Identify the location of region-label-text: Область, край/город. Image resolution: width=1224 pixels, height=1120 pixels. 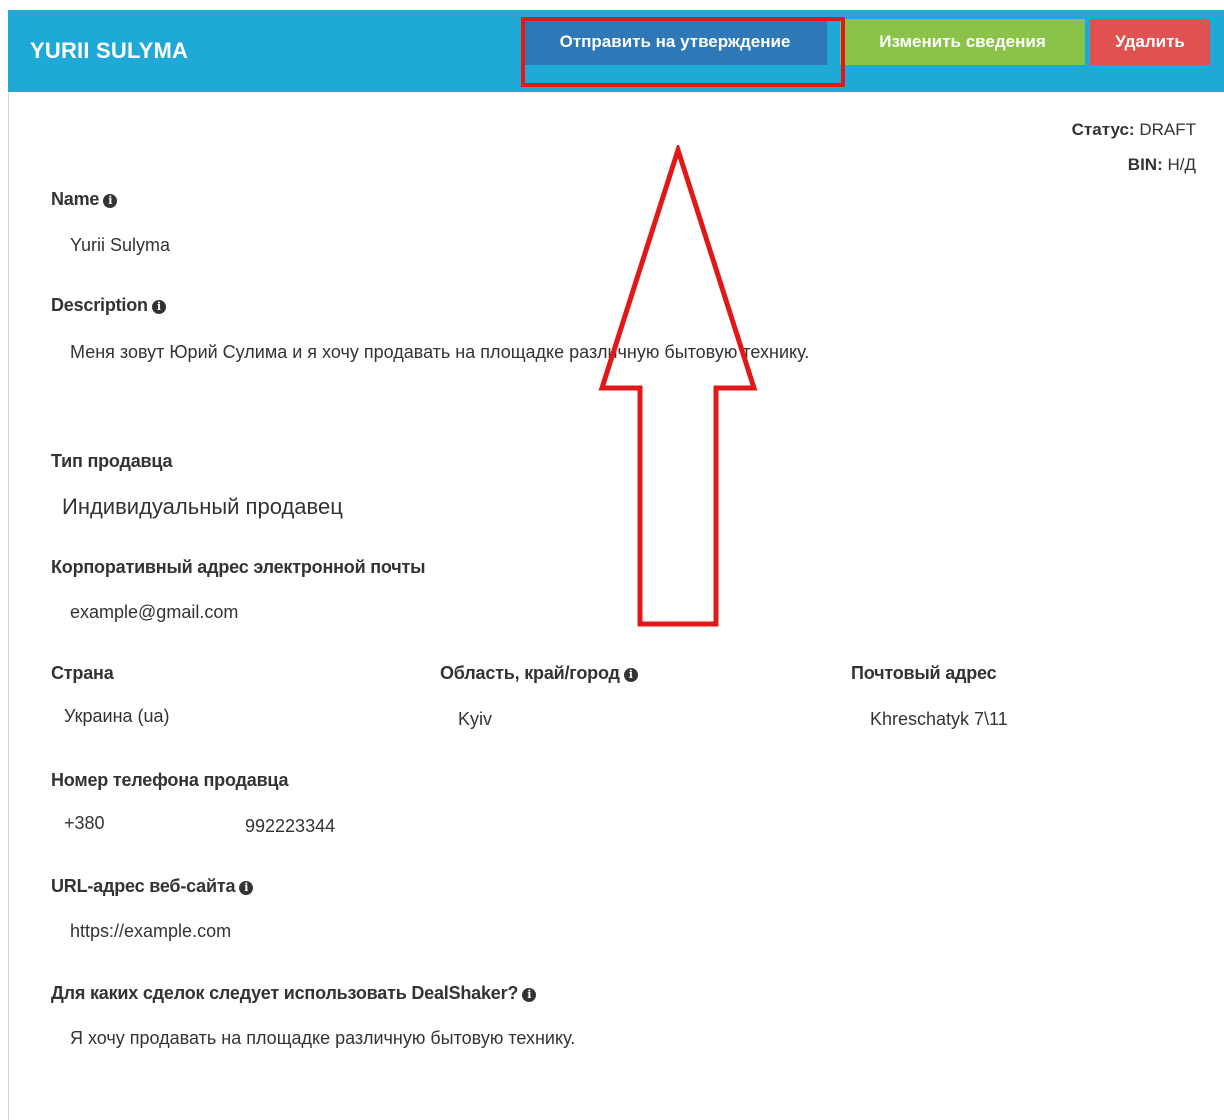
(530, 673).